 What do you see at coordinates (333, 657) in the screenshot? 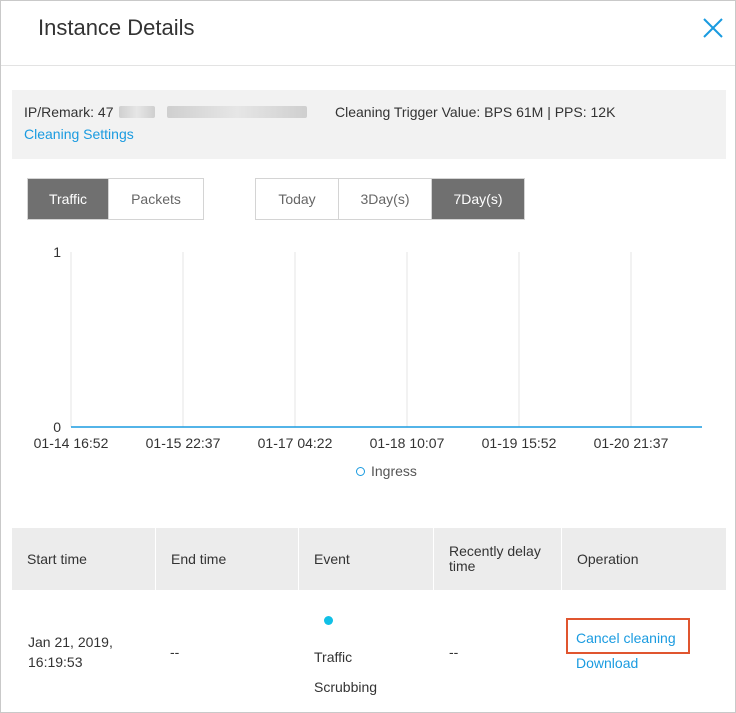
I see `event-line-1: Traffic` at bounding box center [333, 657].